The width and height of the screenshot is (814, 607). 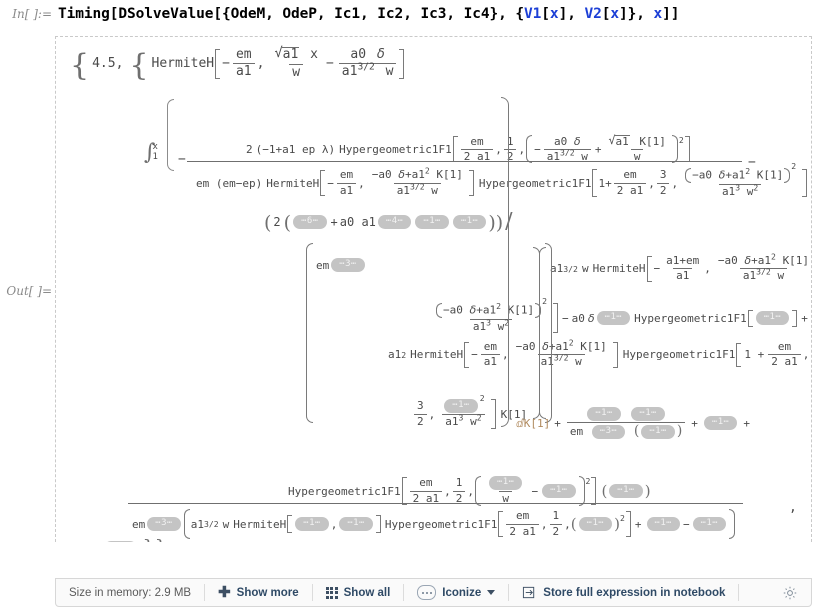 I want to click on integral-operator: ∫ x 1, so click(x=151, y=153).